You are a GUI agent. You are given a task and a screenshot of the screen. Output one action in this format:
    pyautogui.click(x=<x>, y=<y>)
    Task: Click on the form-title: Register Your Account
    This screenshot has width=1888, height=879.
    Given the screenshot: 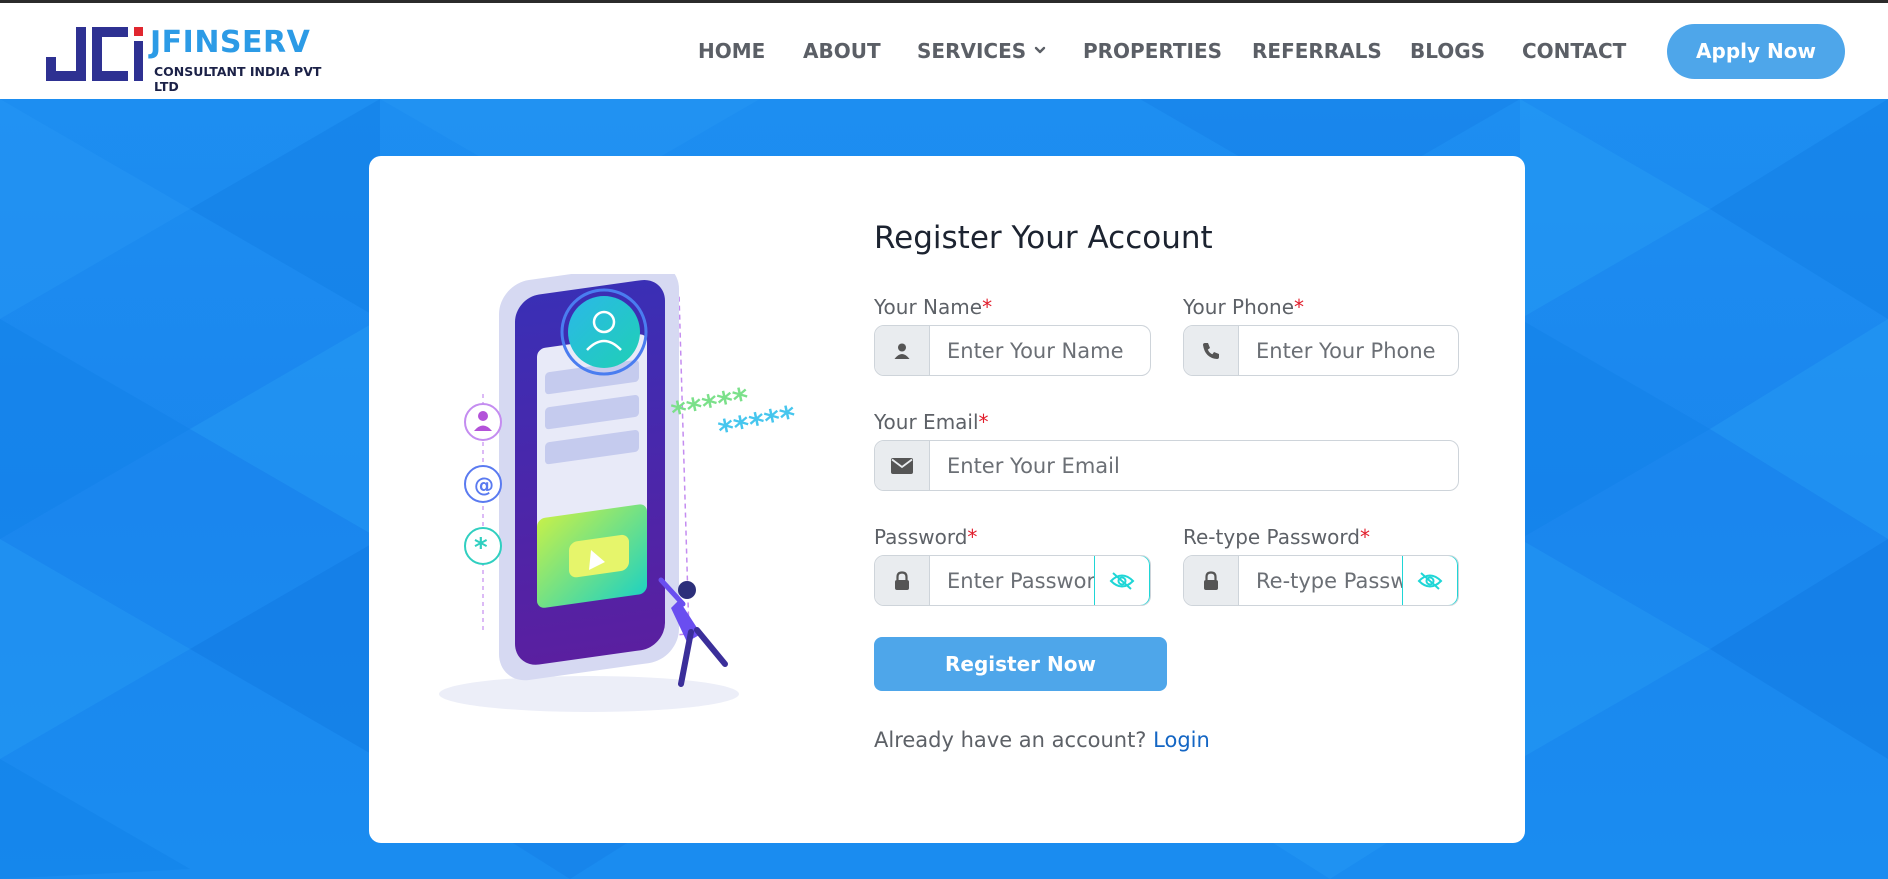 What is the action you would take?
    pyautogui.click(x=1043, y=238)
    